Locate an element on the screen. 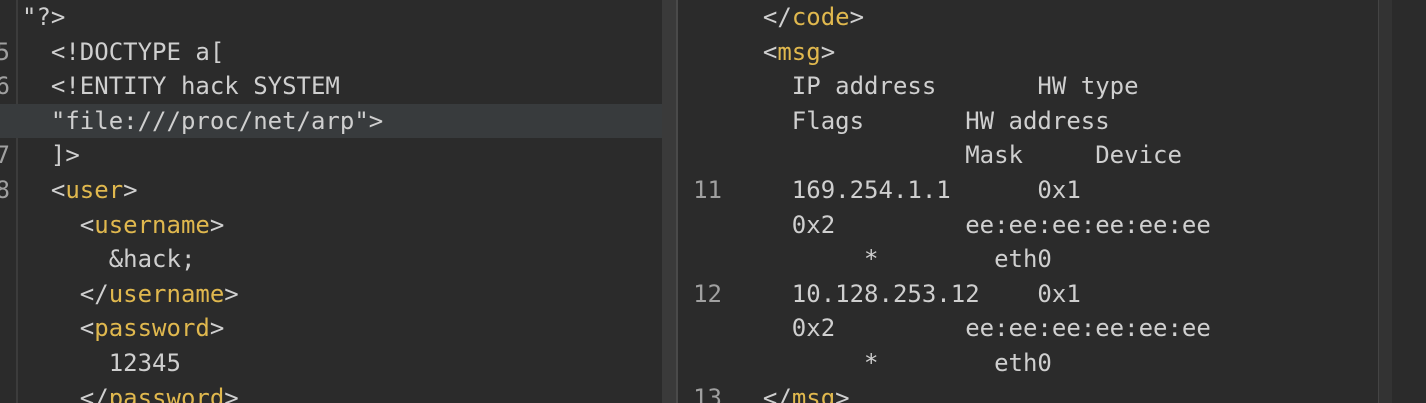 This screenshot has width=1426, height=403. code-text: 169.254.1.1 0x1 is located at coordinates (907, 190).